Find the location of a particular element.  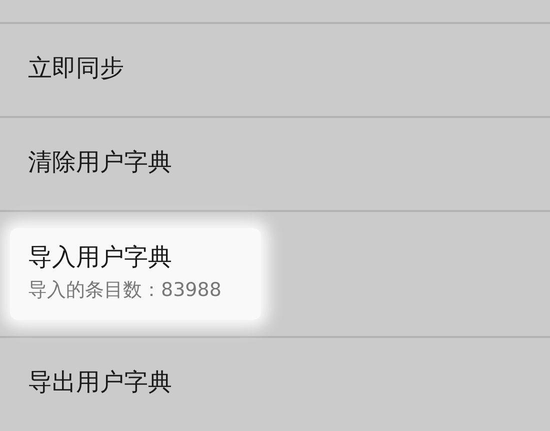

item-title: 清除用户字典 is located at coordinates (100, 162).